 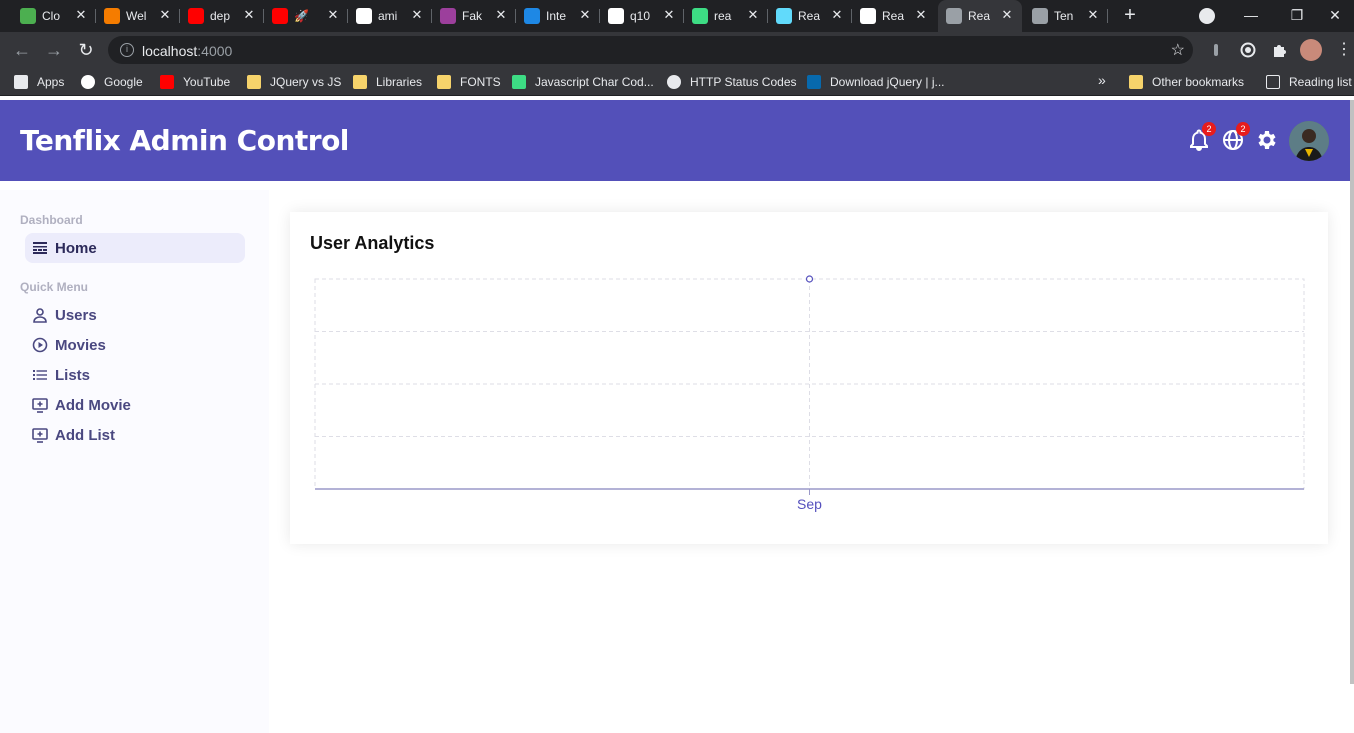 I want to click on bookmarks-overflow-button: », so click(x=1102, y=80).